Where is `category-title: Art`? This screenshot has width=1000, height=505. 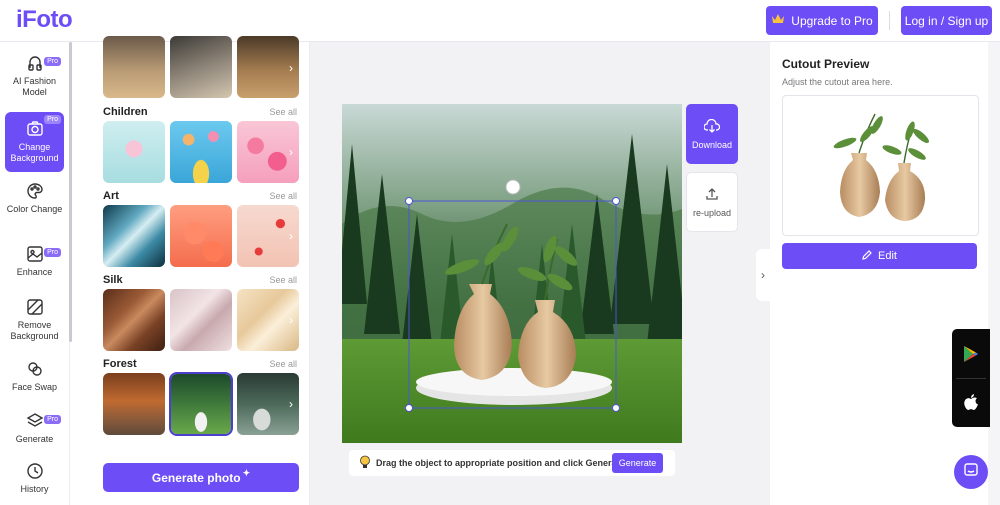
category-title: Art is located at coordinates (111, 196).